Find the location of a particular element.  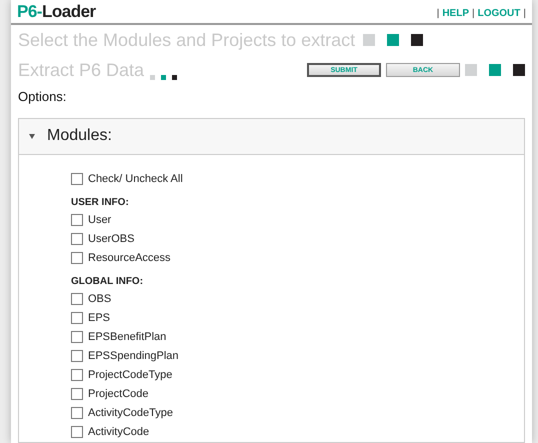

header-link: LOGOUT is located at coordinates (499, 13).